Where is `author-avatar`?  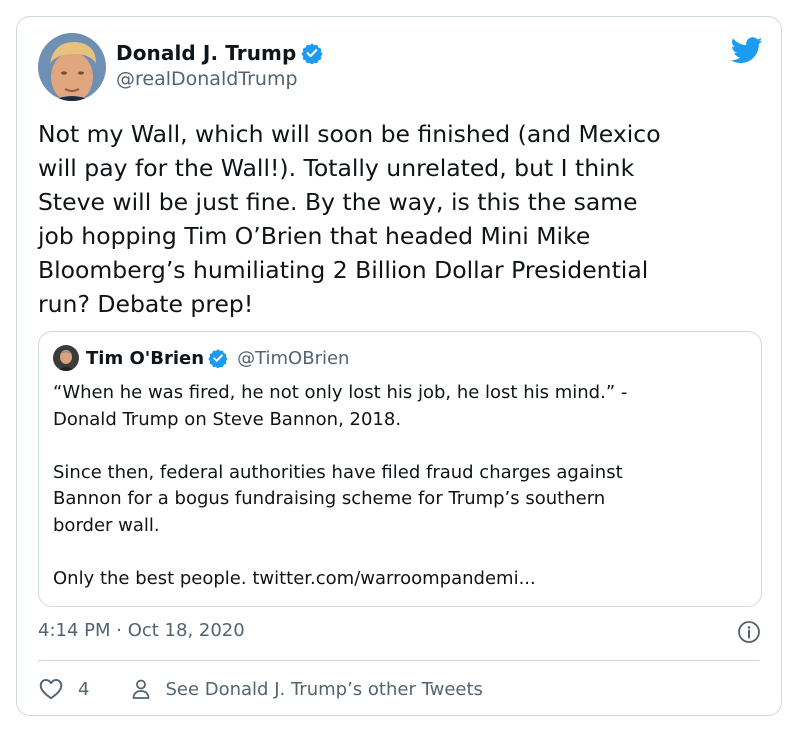 author-avatar is located at coordinates (72, 67).